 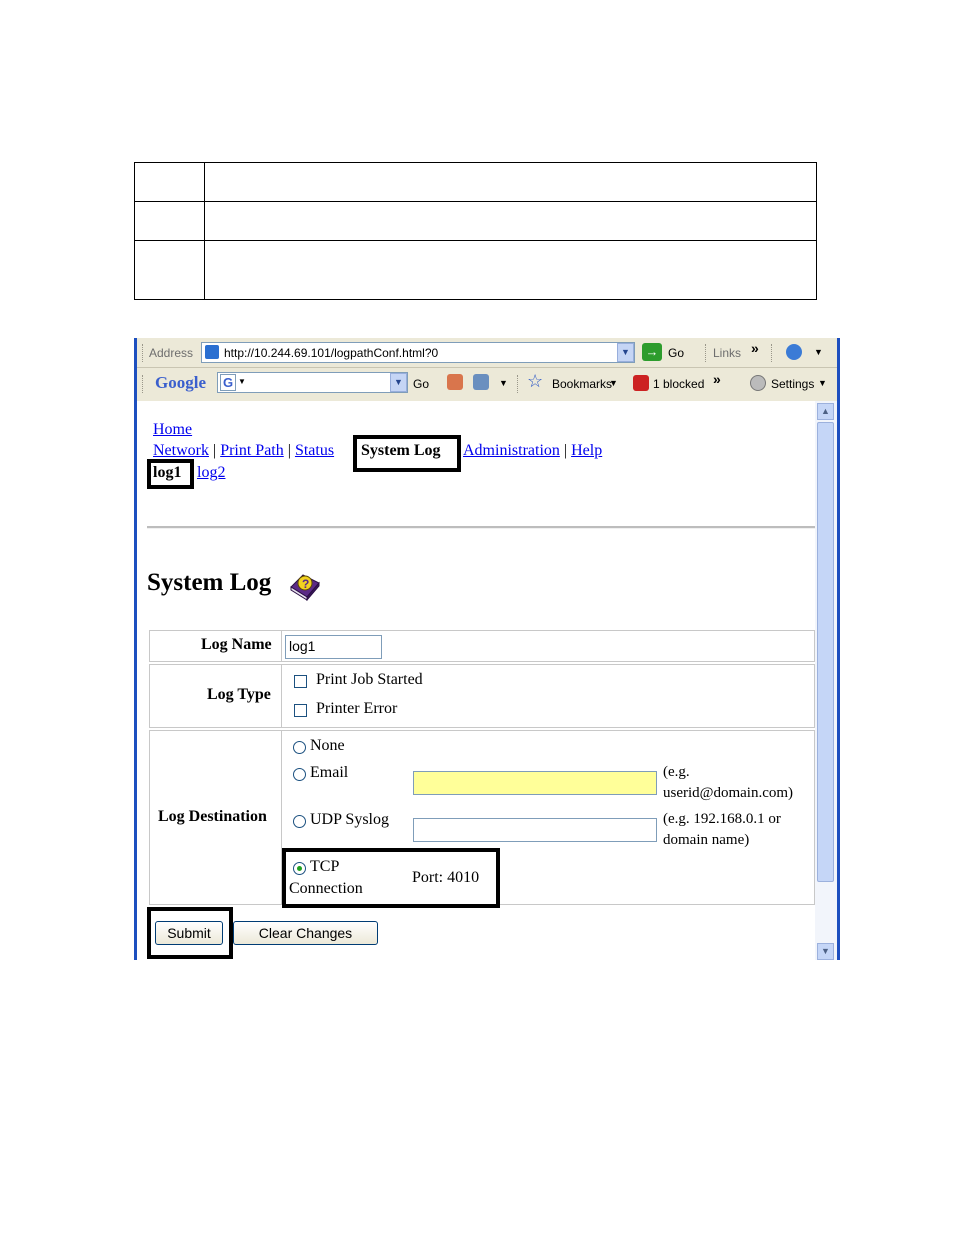 What do you see at coordinates (327, 745) in the screenshot?
I see `destination-none-label: None` at bounding box center [327, 745].